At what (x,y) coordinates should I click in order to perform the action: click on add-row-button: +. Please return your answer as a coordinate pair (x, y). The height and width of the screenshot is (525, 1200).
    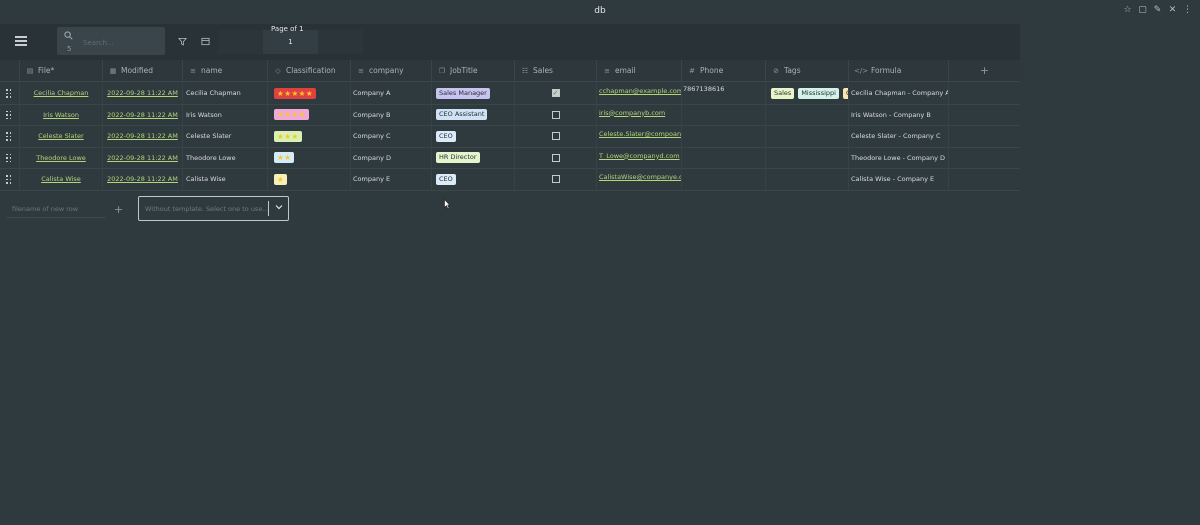
    Looking at the image, I should click on (118, 209).